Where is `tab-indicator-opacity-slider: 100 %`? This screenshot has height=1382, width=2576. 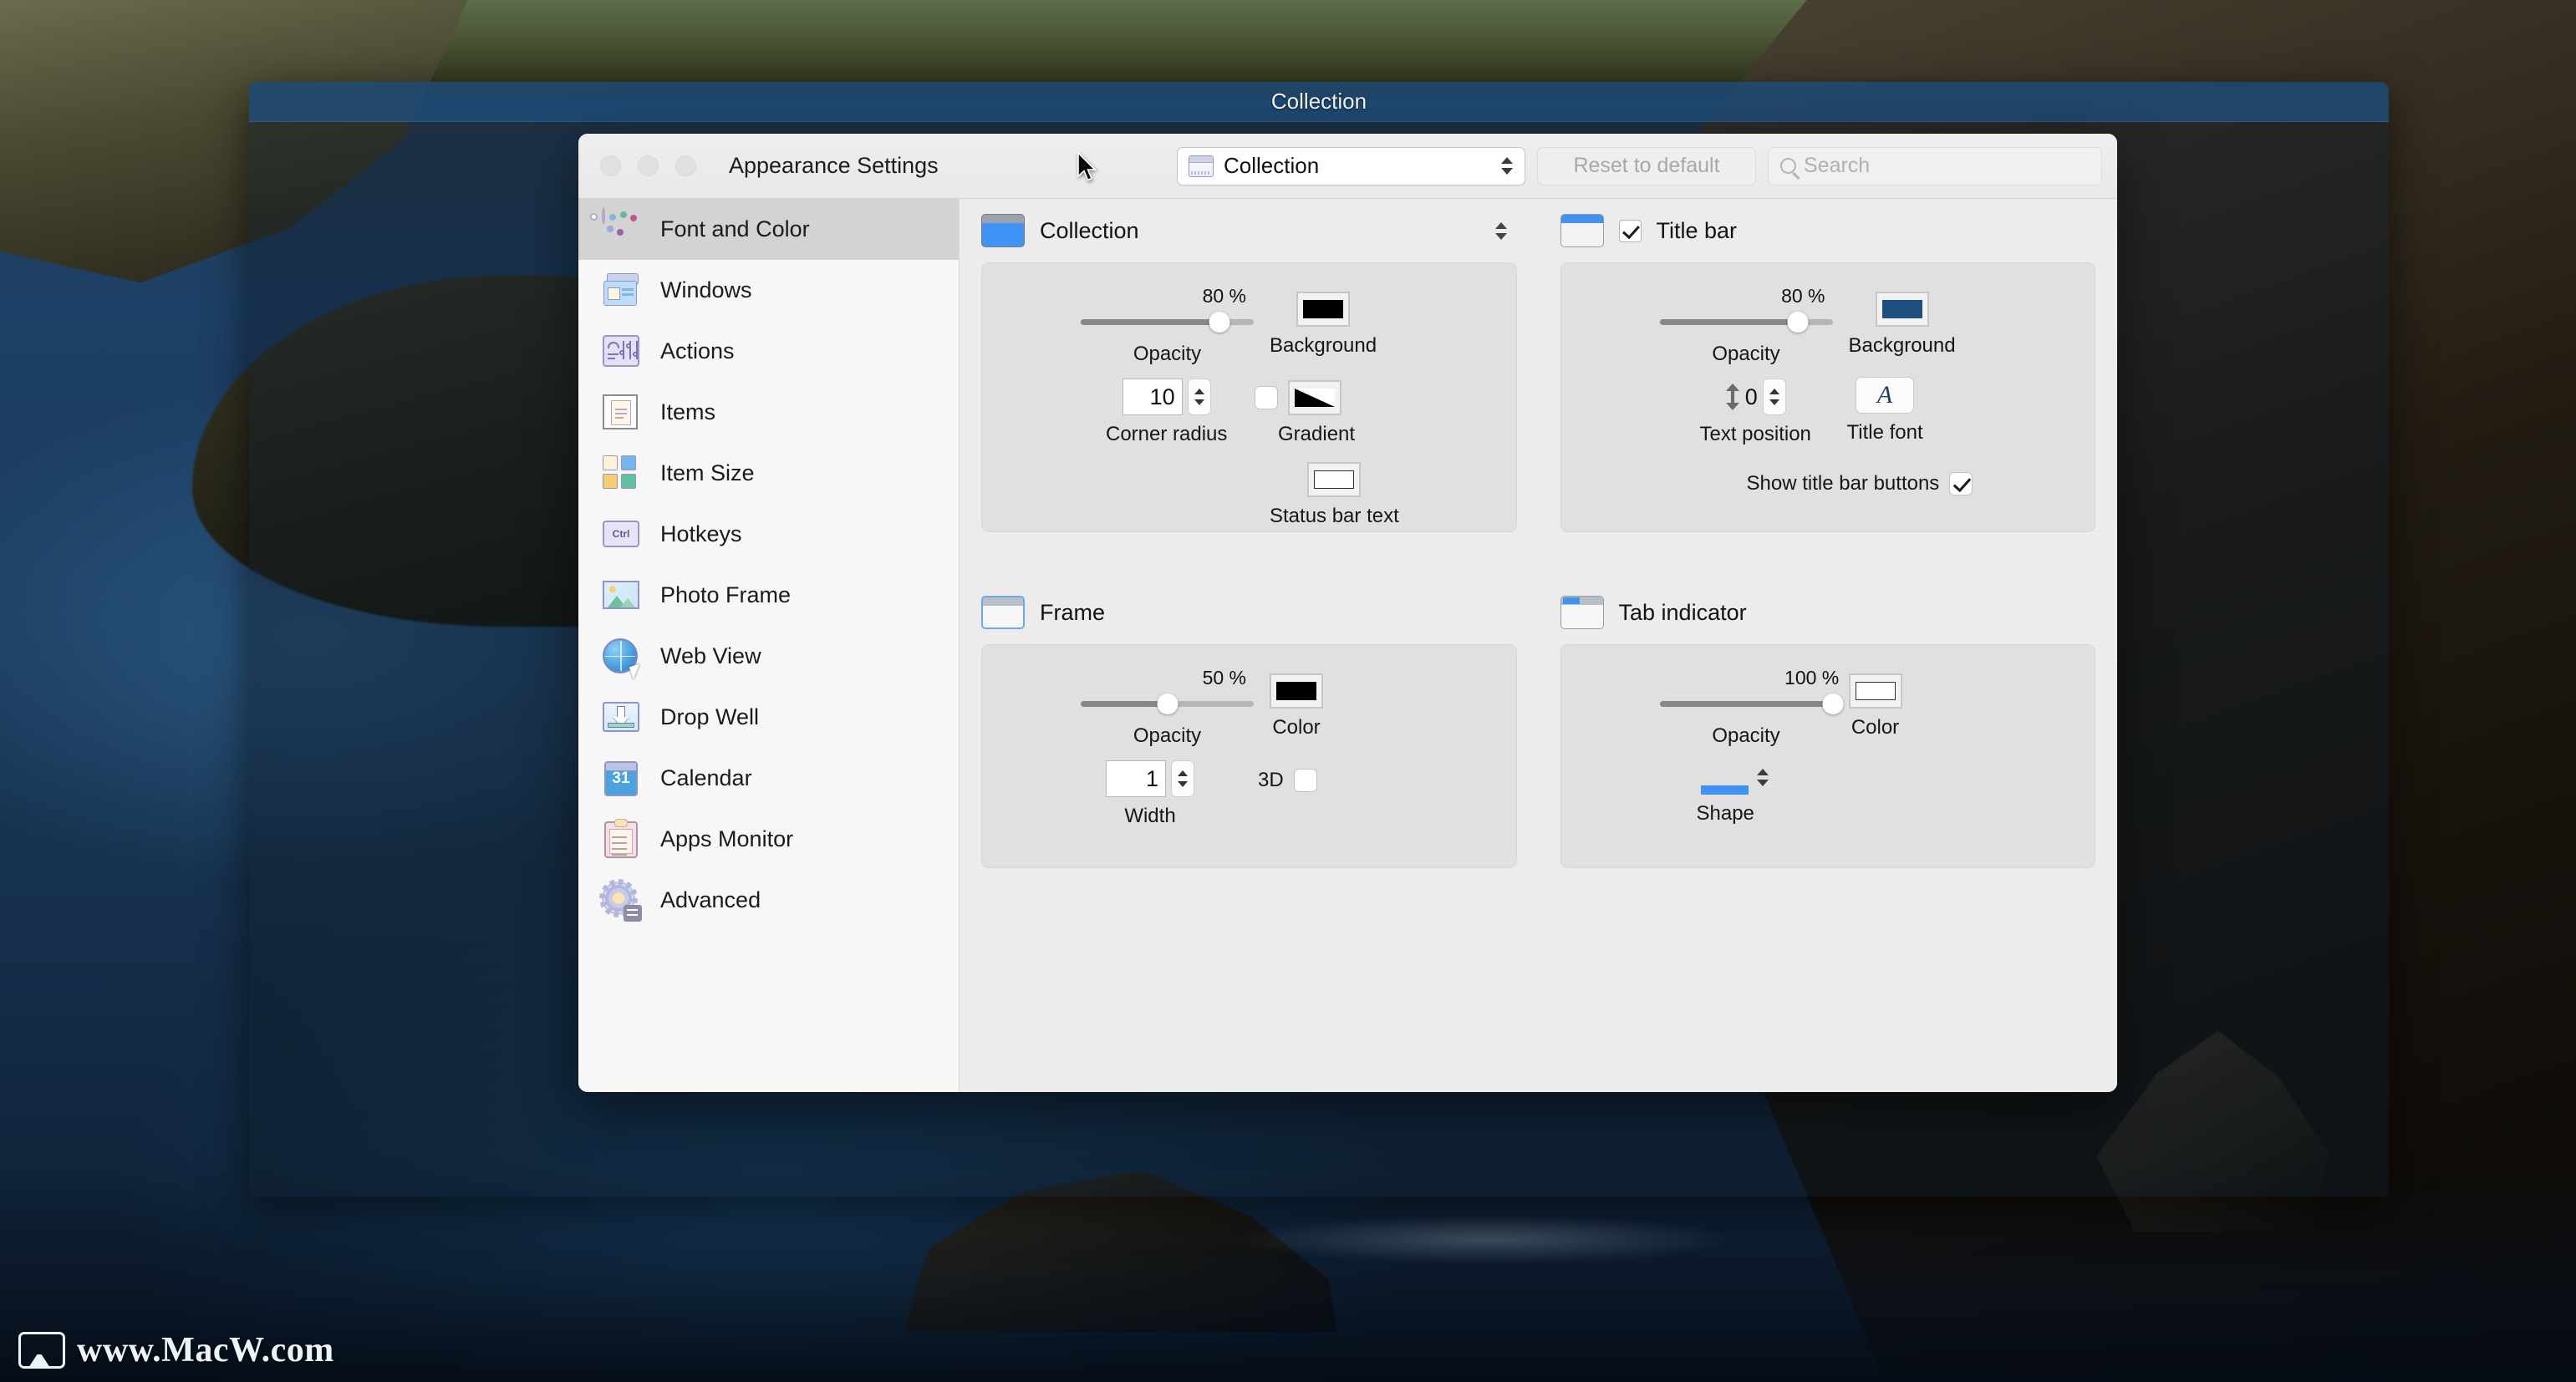 tab-indicator-opacity-slider: 100 % is located at coordinates (1751, 692).